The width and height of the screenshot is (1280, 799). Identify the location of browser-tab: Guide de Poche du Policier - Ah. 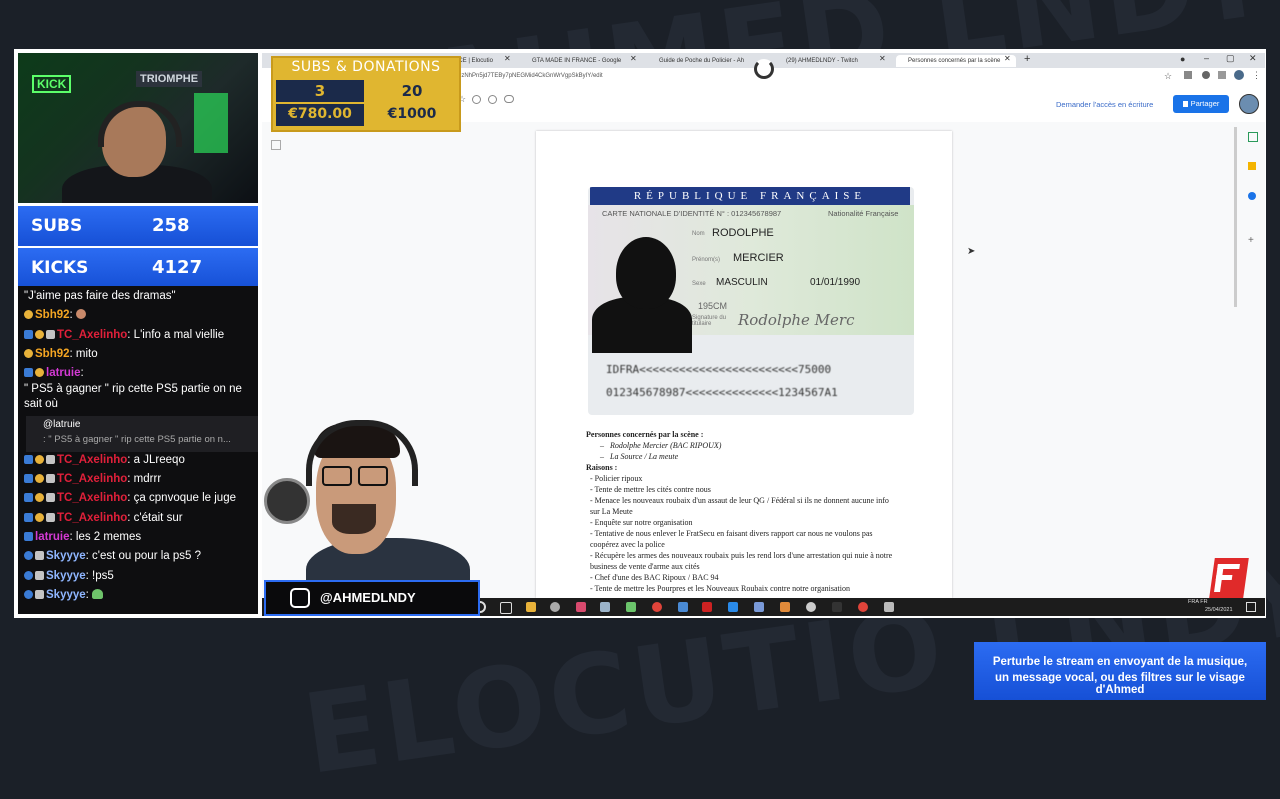
(708, 61).